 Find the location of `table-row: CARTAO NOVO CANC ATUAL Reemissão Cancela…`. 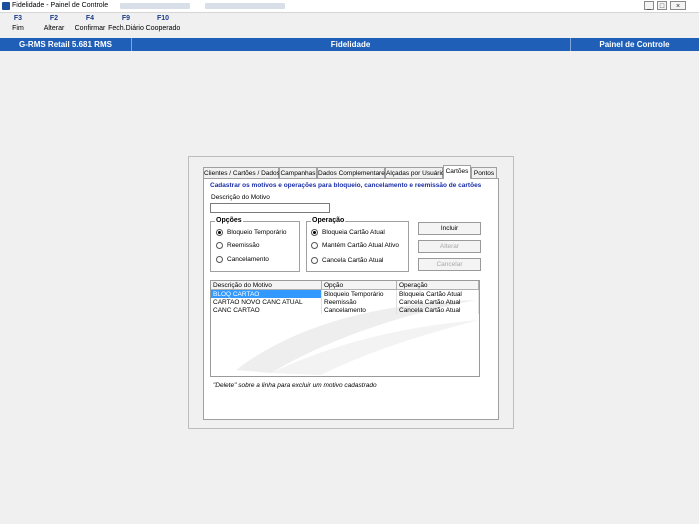

table-row: CARTAO NOVO CANC ATUAL Reemissão Cancela… is located at coordinates (345, 302).